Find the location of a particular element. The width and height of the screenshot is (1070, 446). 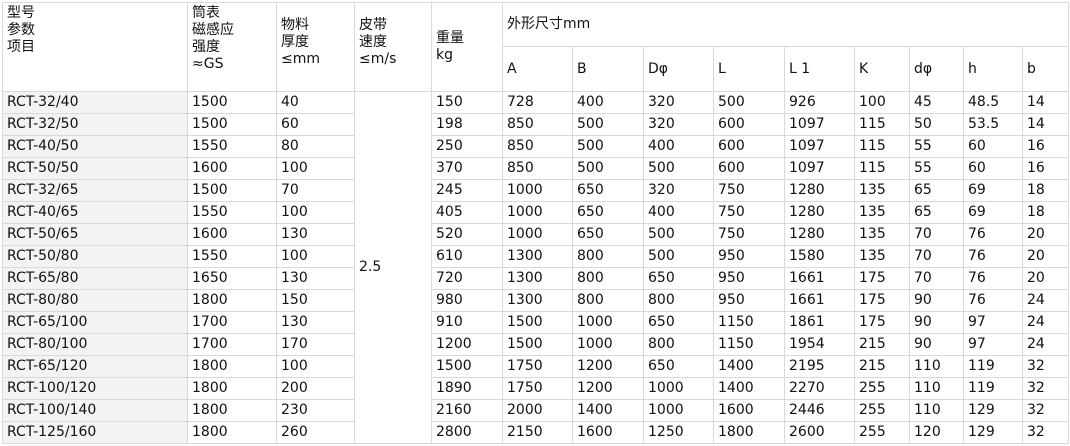

cell-dim-b-small: 14 is located at coordinates (1045, 124).